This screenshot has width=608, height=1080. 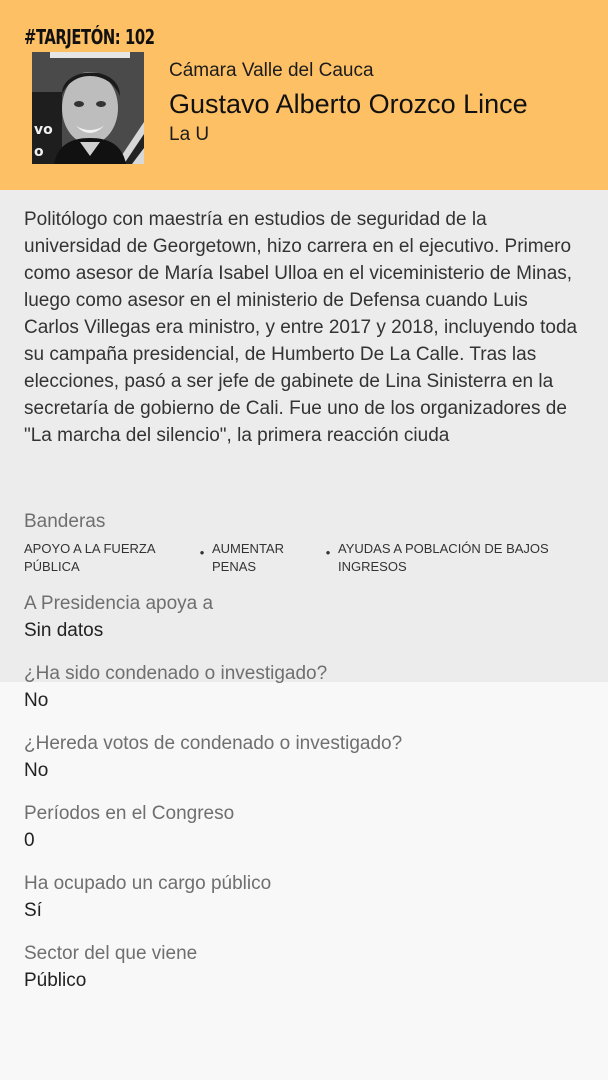 I want to click on detail-label: Ha ocupado un cargo público, so click(x=148, y=883).